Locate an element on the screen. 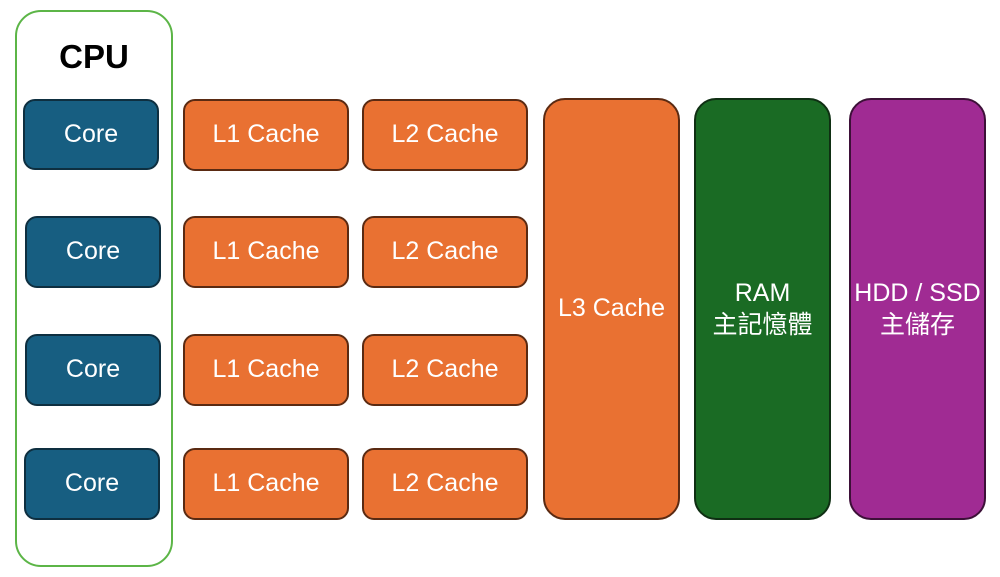  l1-cache-2: L1 Cache is located at coordinates (266, 252).